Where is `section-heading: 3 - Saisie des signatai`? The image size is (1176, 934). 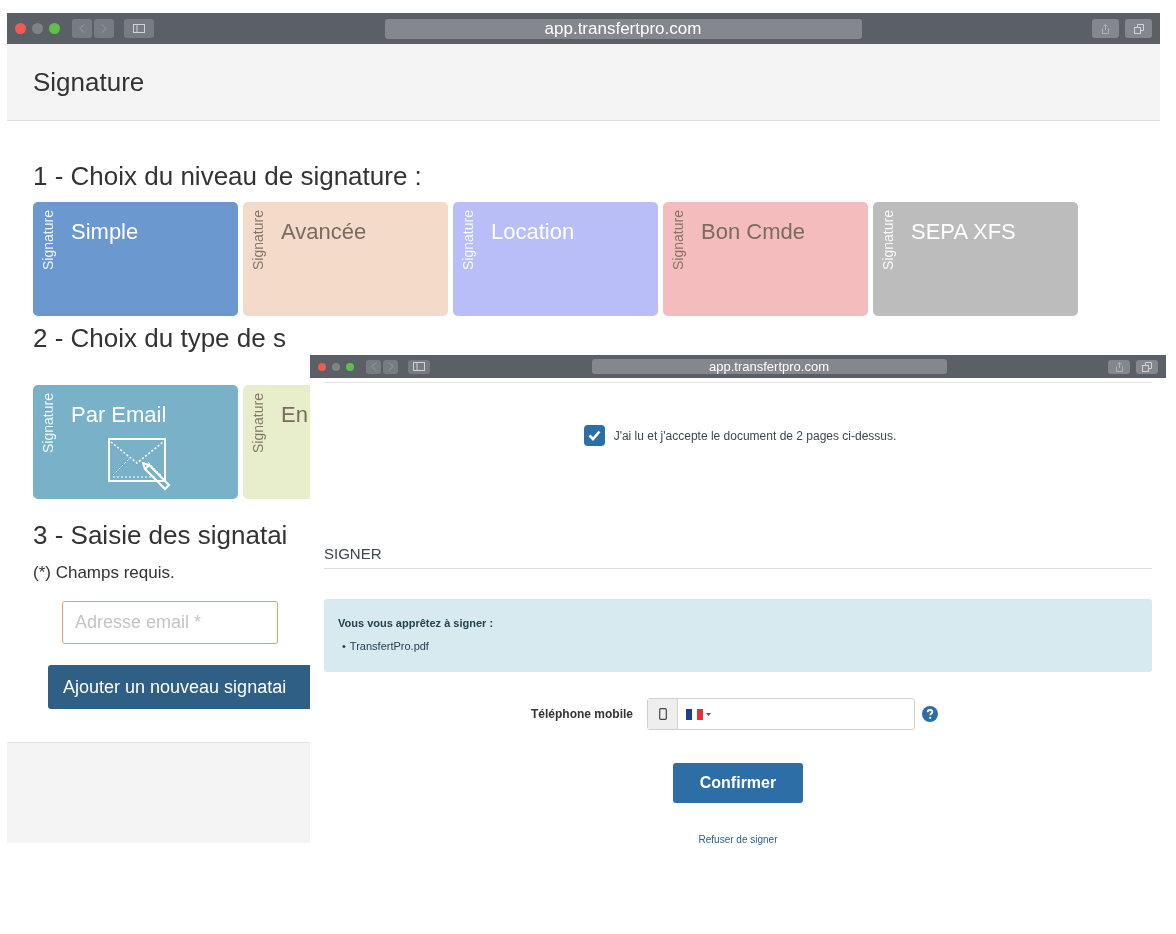
section-heading: 3 - Saisie des signatai is located at coordinates (160, 535).